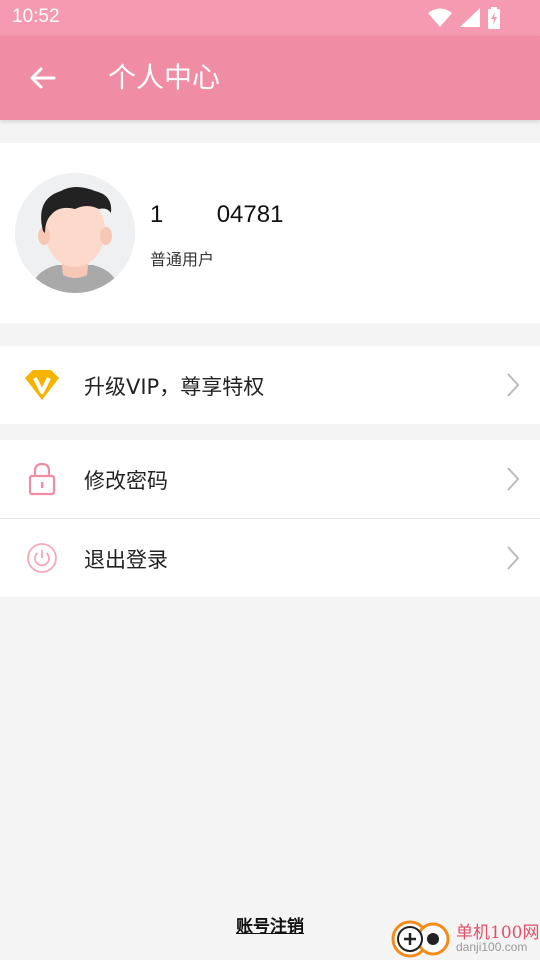  What do you see at coordinates (270, 385) in the screenshot?
I see `upgrade-vip-item: 升级VIP，尊享特权` at bounding box center [270, 385].